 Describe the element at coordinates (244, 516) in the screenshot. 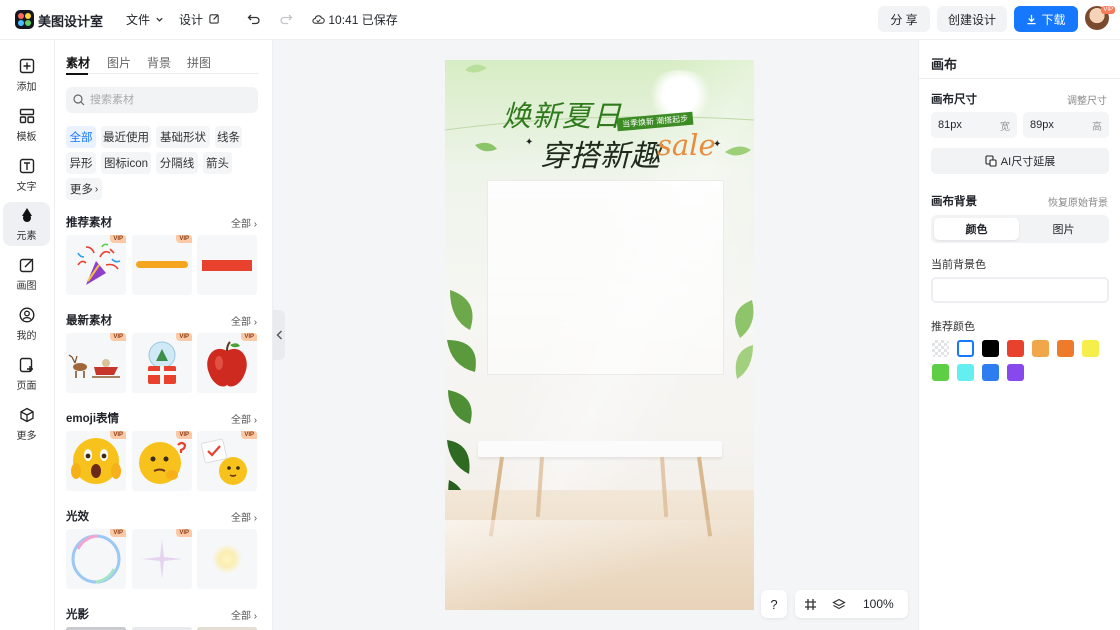

I see `section-all-light-effects: 全部 ›` at that location.